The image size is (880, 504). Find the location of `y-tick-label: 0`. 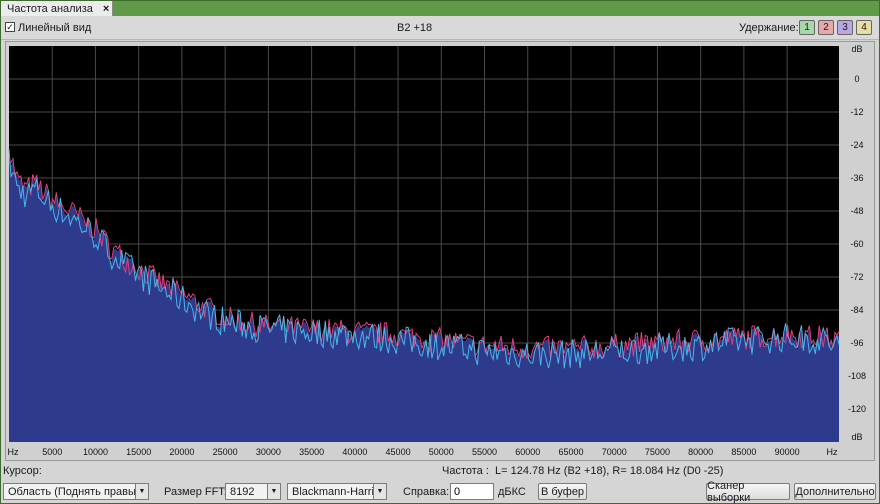

y-tick-label: 0 is located at coordinates (856, 79).